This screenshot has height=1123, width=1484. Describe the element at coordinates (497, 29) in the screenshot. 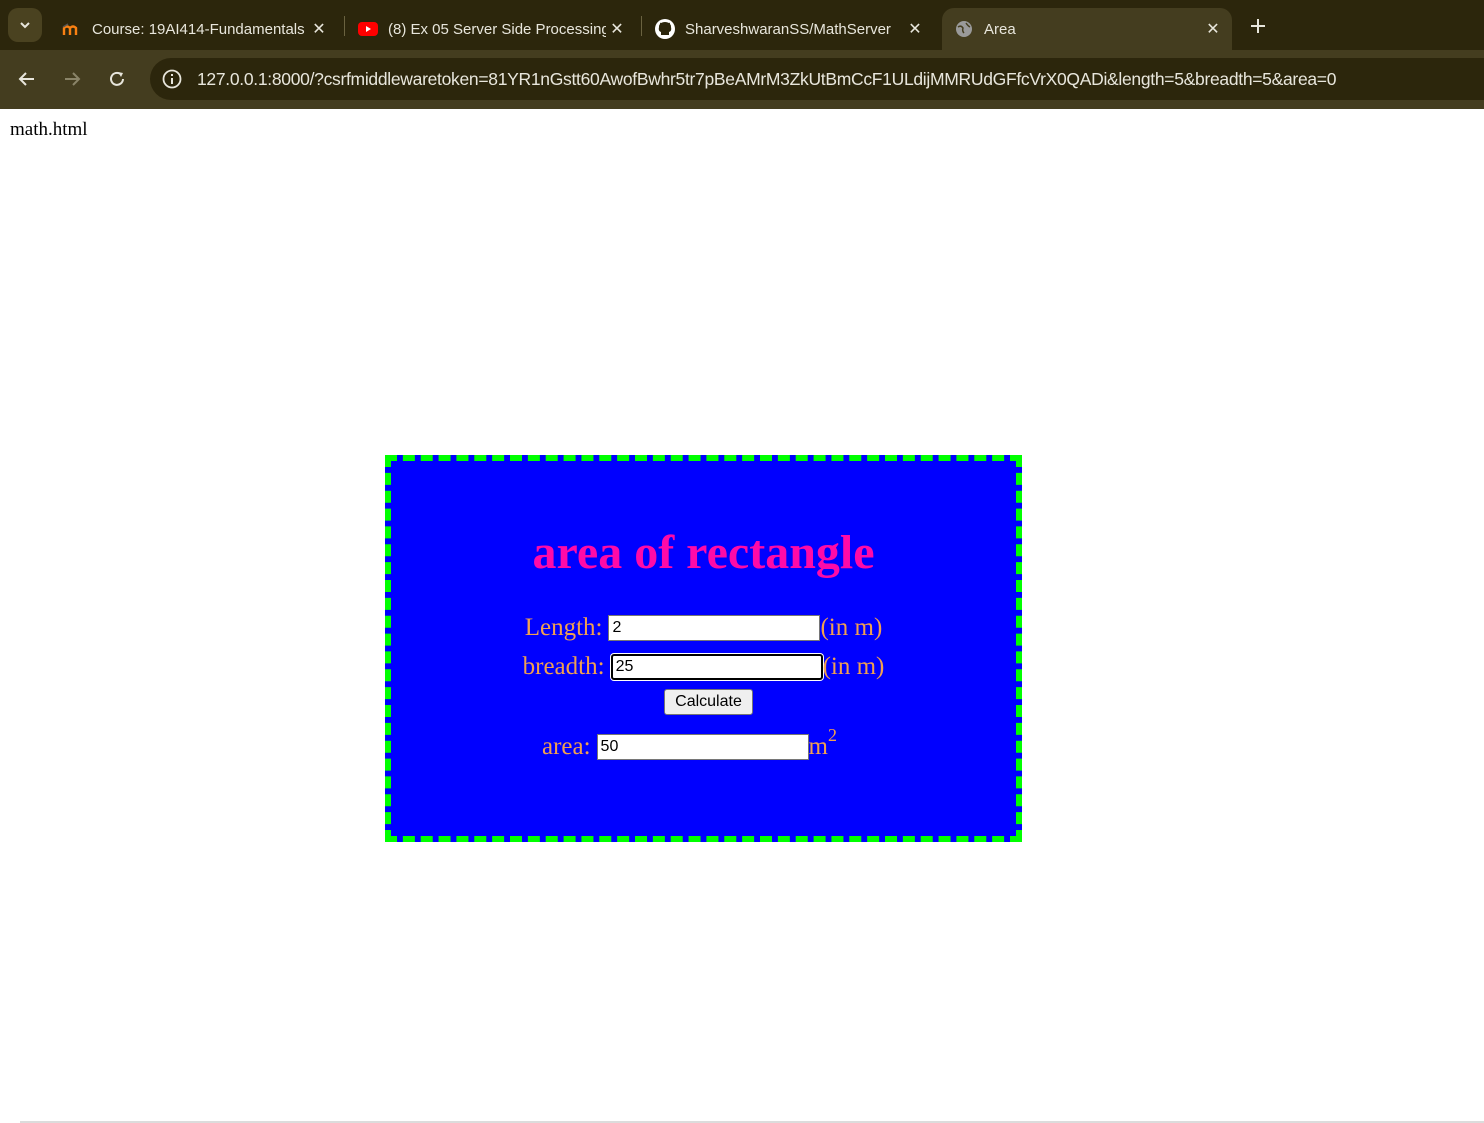

I see `tab-title: (8) Ex 05 Server Side Processing` at that location.